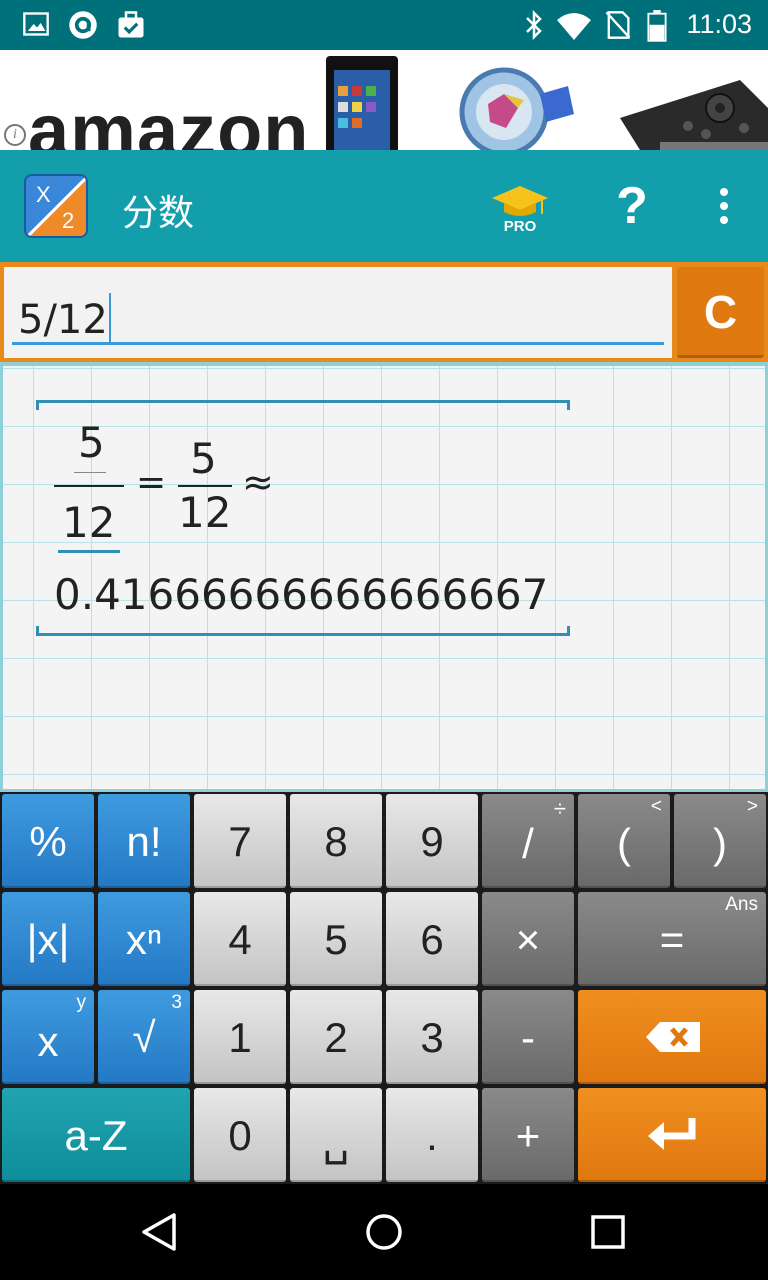 The height and width of the screenshot is (1280, 768). What do you see at coordinates (384, 25) in the screenshot?
I see `status-bar: 11:03` at bounding box center [384, 25].